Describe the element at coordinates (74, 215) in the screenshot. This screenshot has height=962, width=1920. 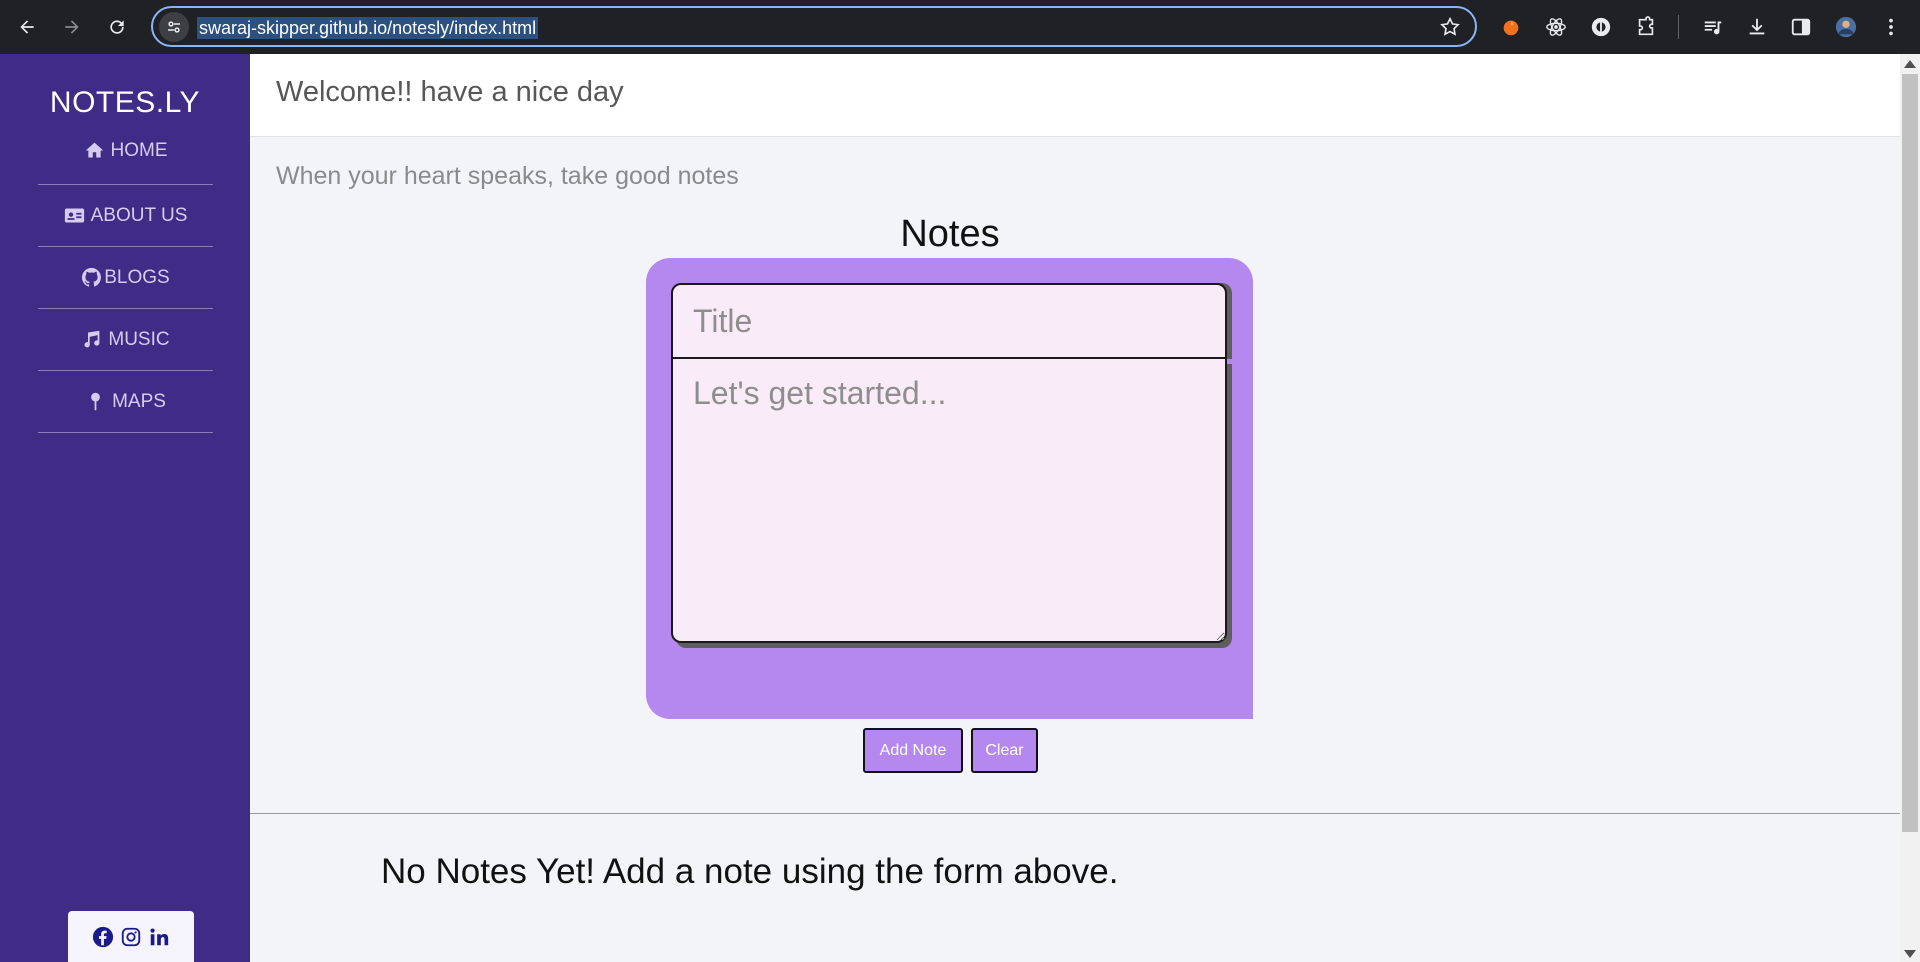
I see `id-card-icon` at that location.